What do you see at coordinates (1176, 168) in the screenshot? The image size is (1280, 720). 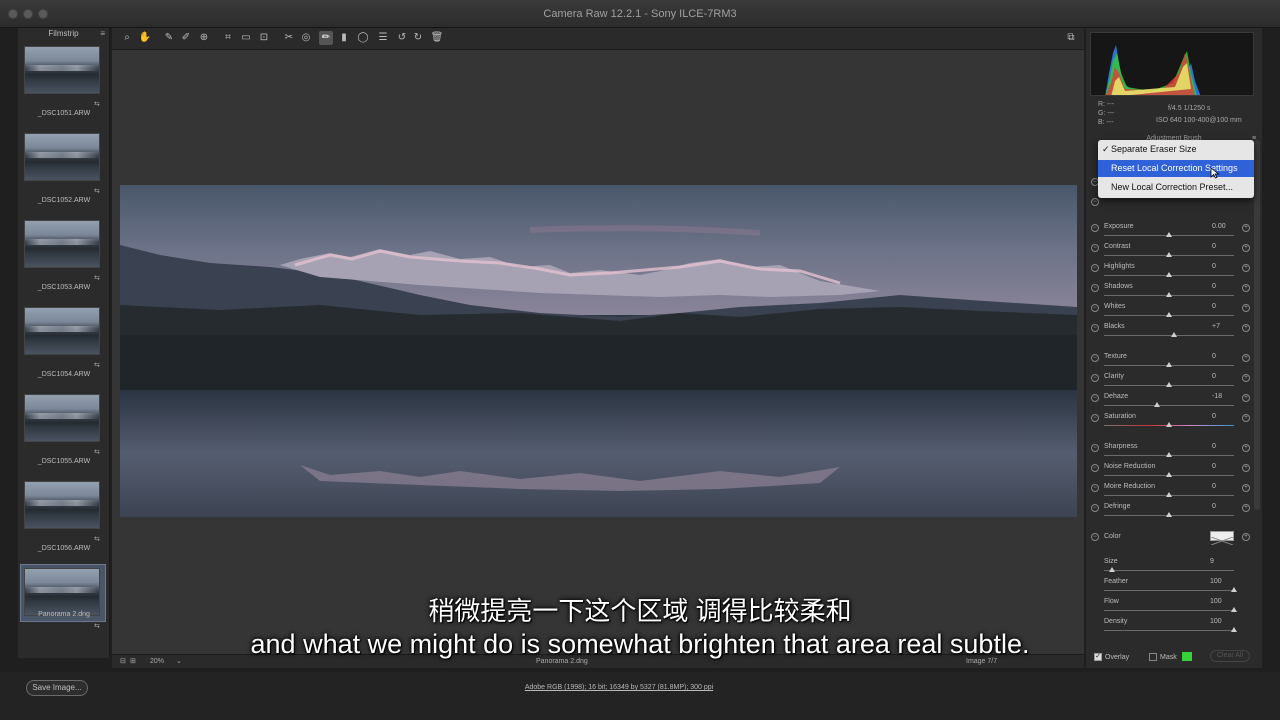 I see `menu-item-reset-local-correction-settings: Reset Local Correction Settings` at bounding box center [1176, 168].